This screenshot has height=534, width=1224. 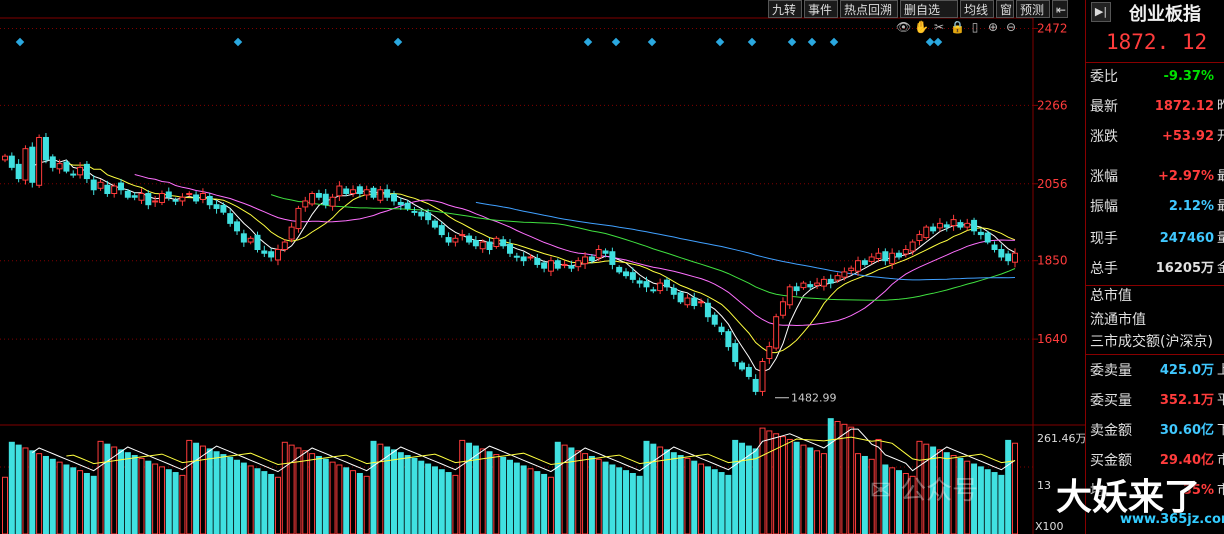 I want to click on low-value-label: 1482.99, so click(x=814, y=398).